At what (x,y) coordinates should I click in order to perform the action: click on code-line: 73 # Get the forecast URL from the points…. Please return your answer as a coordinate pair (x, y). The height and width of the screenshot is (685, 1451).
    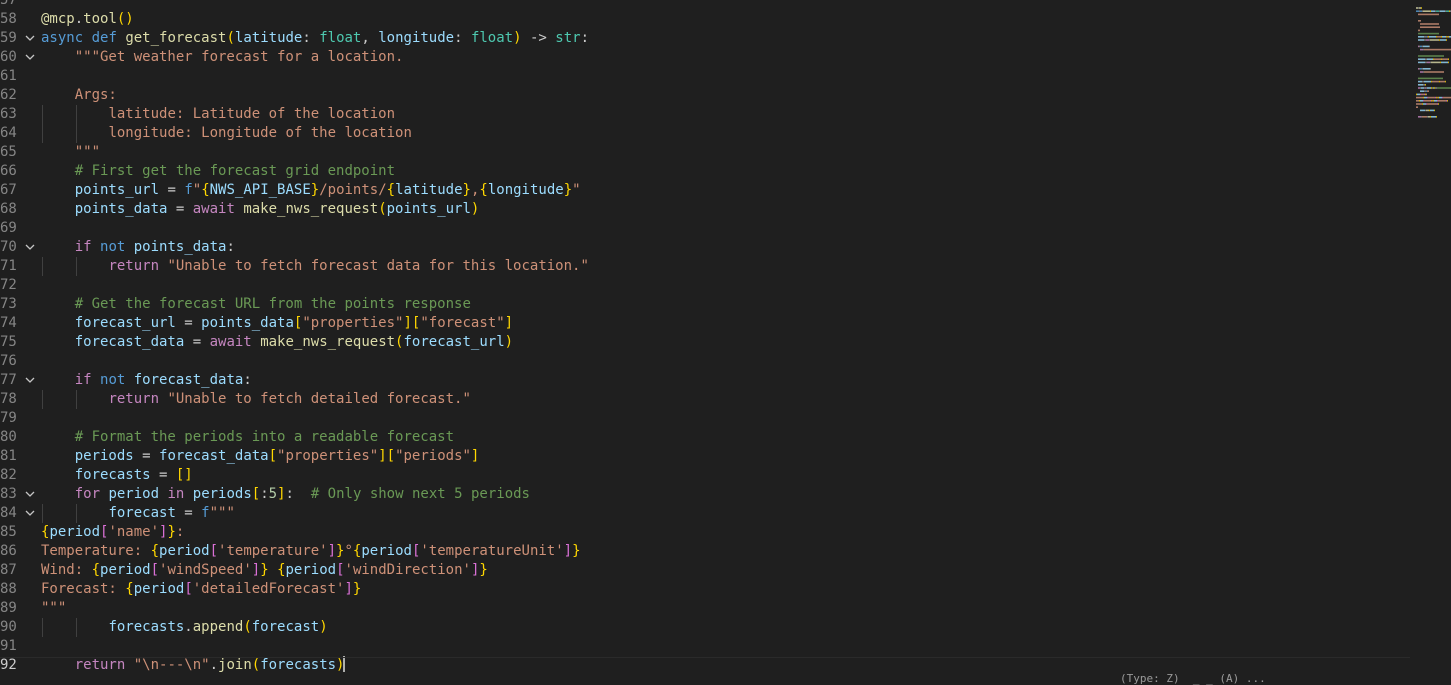
    Looking at the image, I should click on (705, 304).